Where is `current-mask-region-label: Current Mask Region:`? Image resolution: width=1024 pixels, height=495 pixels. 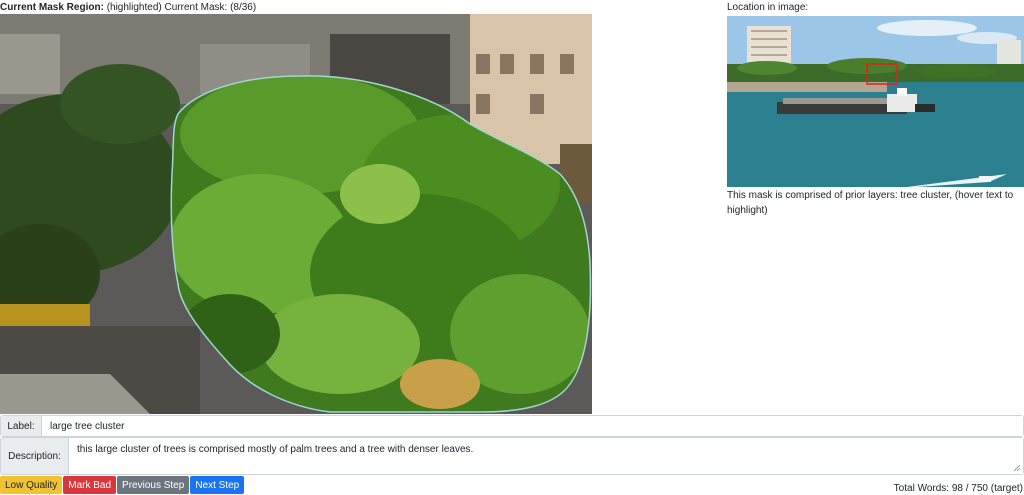 current-mask-region-label: Current Mask Region: is located at coordinates (52, 7).